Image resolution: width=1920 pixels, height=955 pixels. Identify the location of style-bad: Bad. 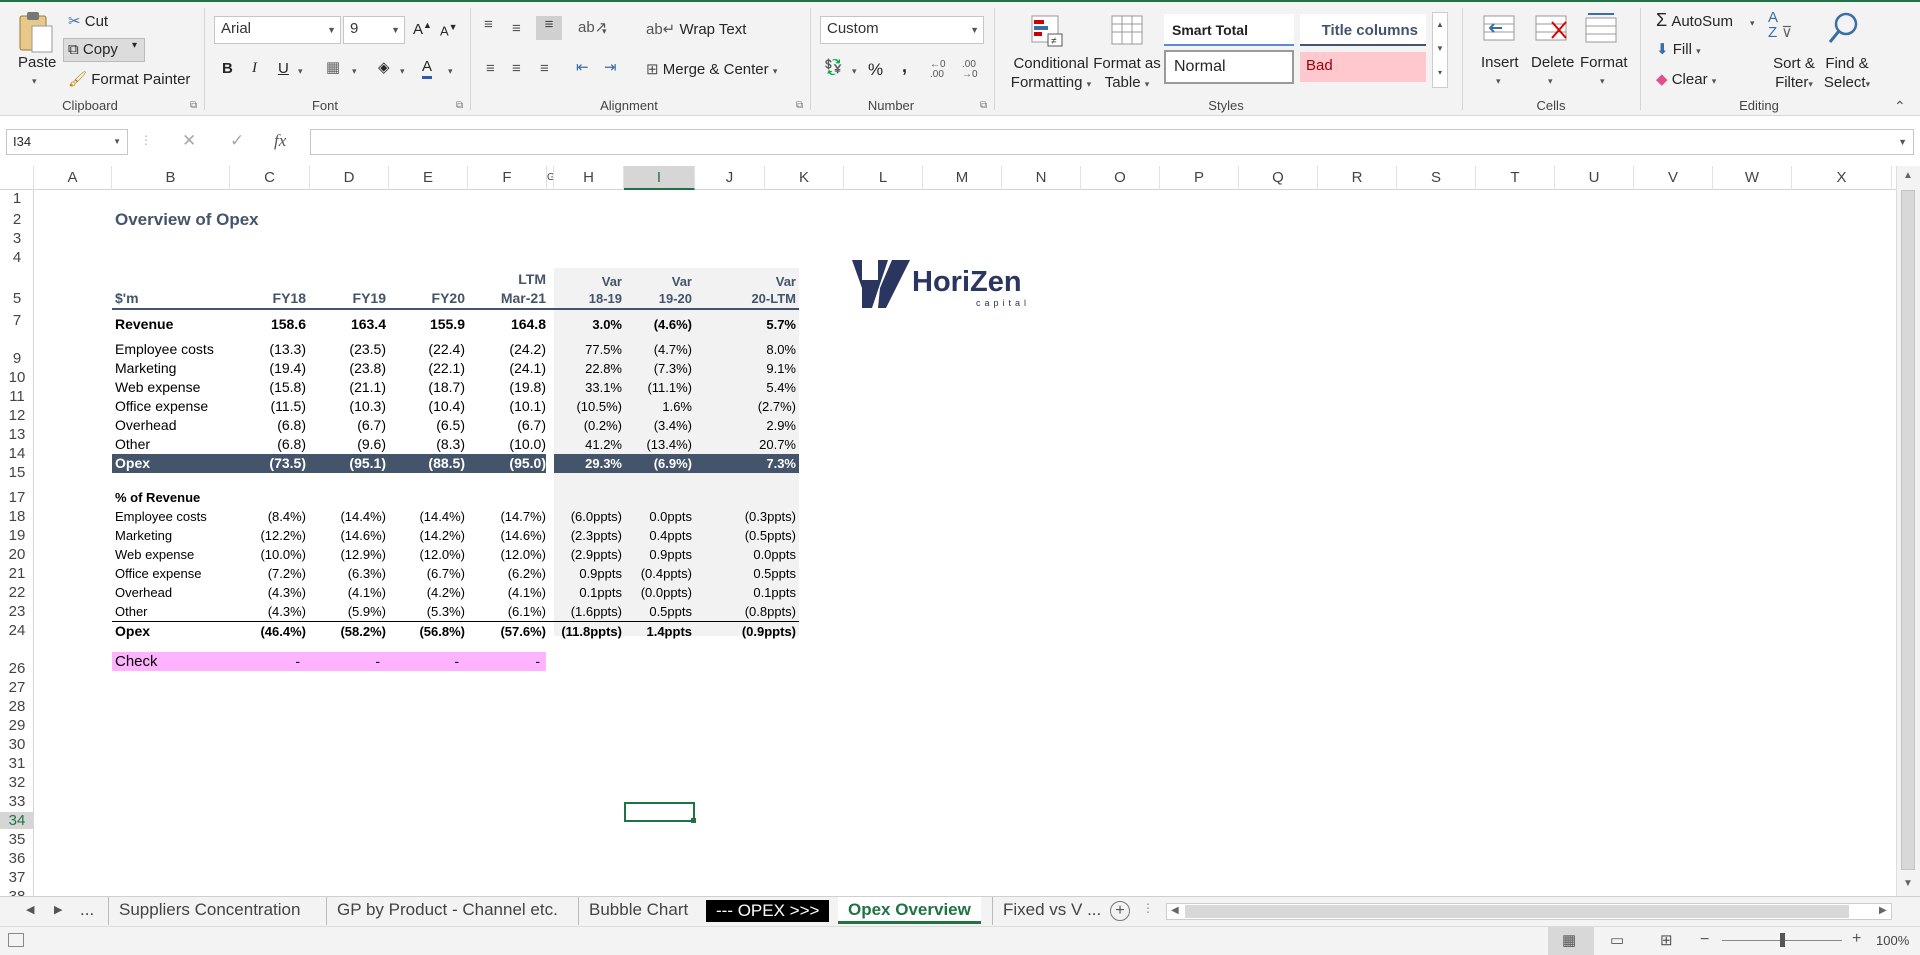
(1363, 67).